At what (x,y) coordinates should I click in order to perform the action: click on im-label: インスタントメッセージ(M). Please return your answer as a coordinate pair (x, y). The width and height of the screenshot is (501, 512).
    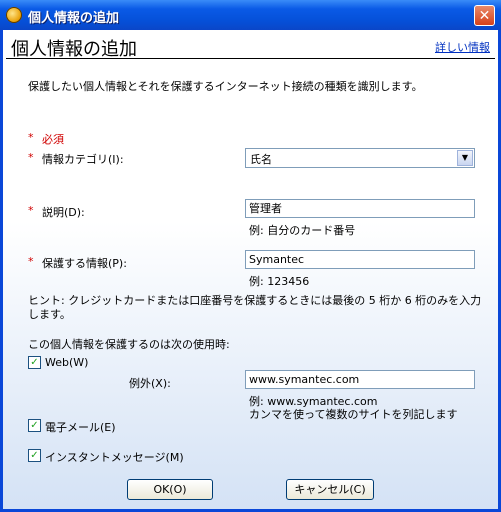
    Looking at the image, I should click on (114, 457).